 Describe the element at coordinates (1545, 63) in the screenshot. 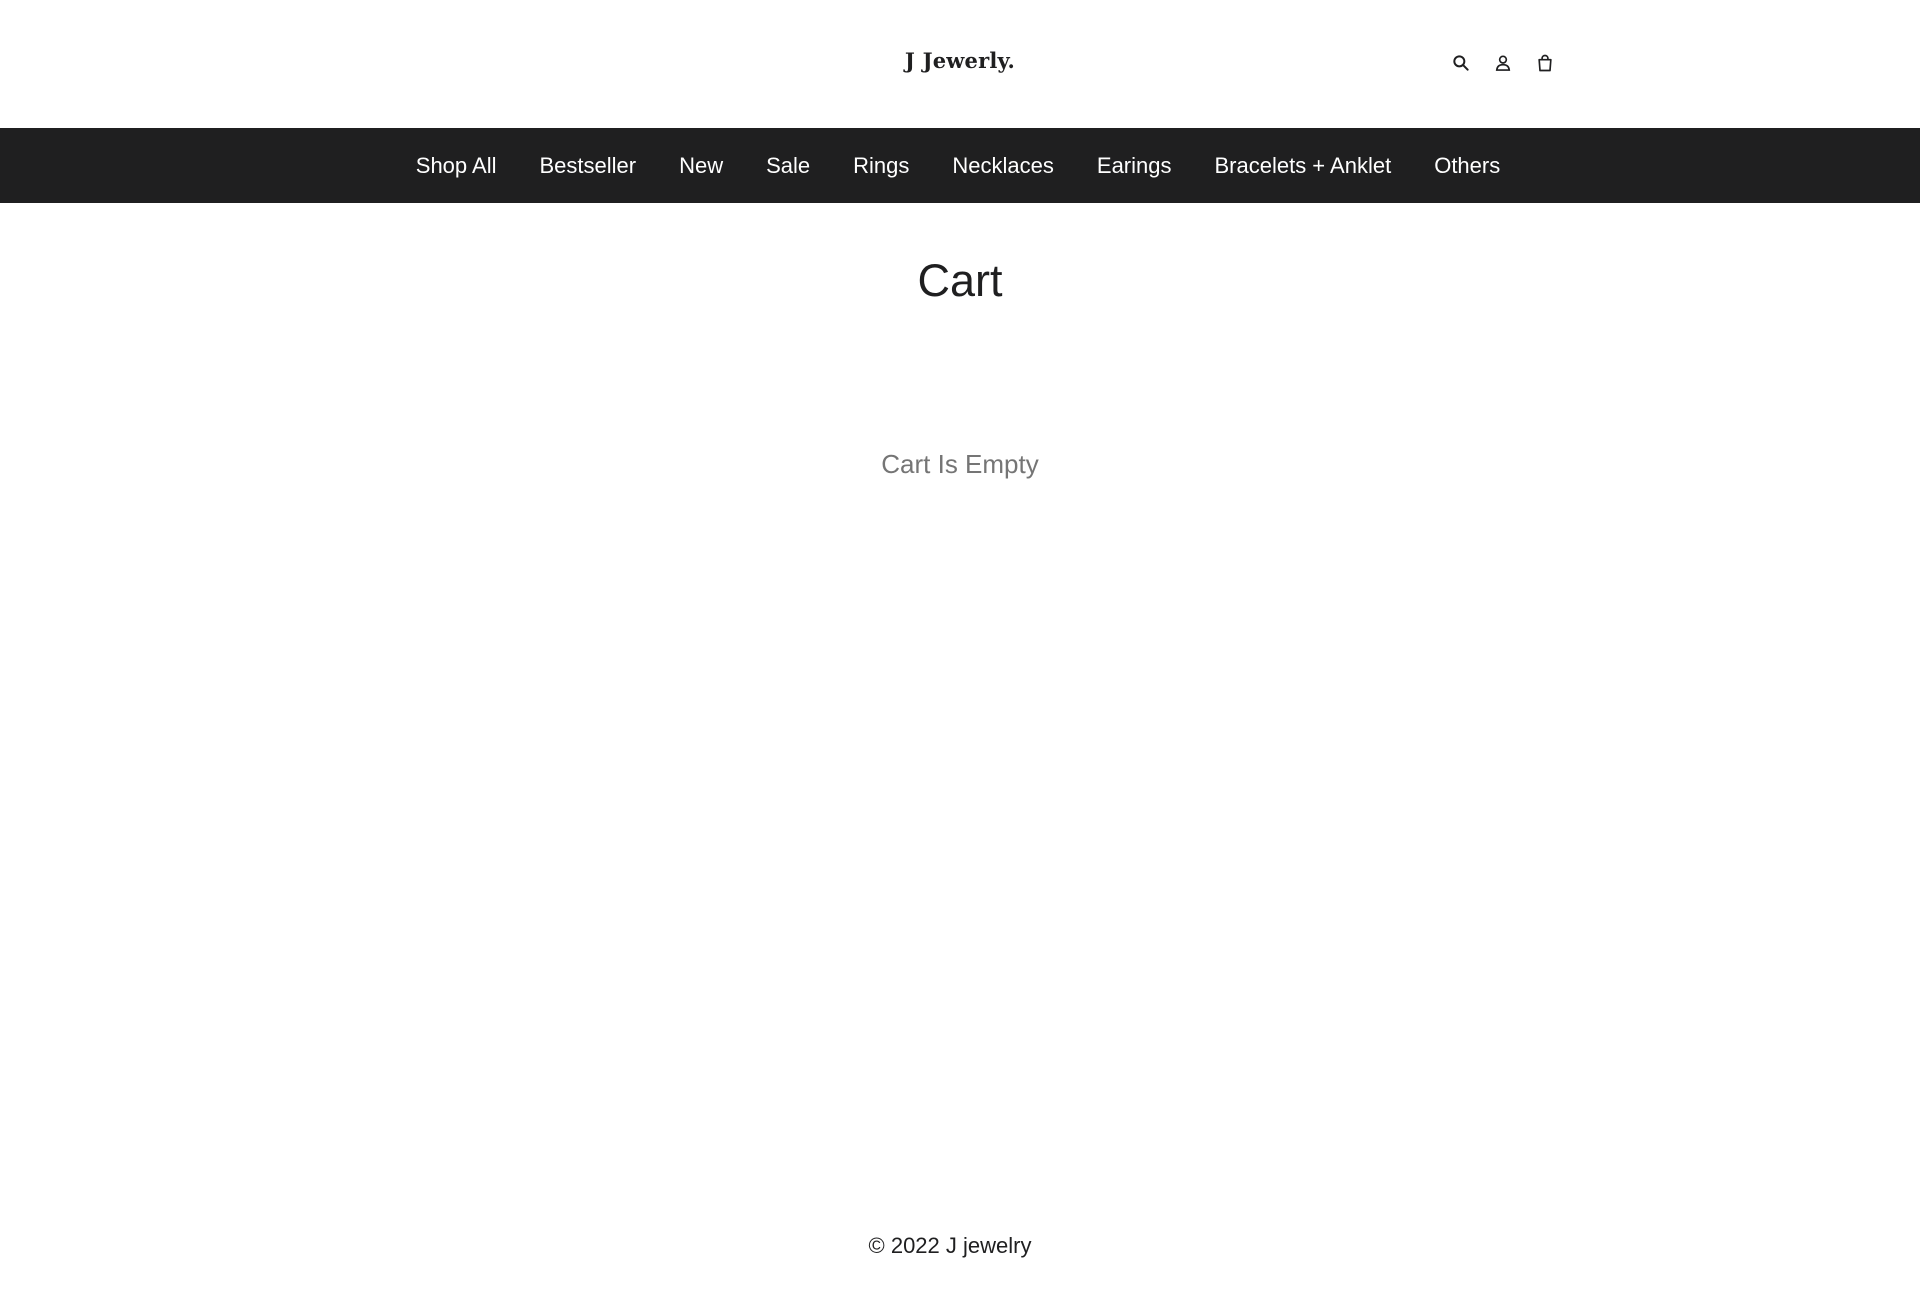

I see `cart-bag-icon` at that location.